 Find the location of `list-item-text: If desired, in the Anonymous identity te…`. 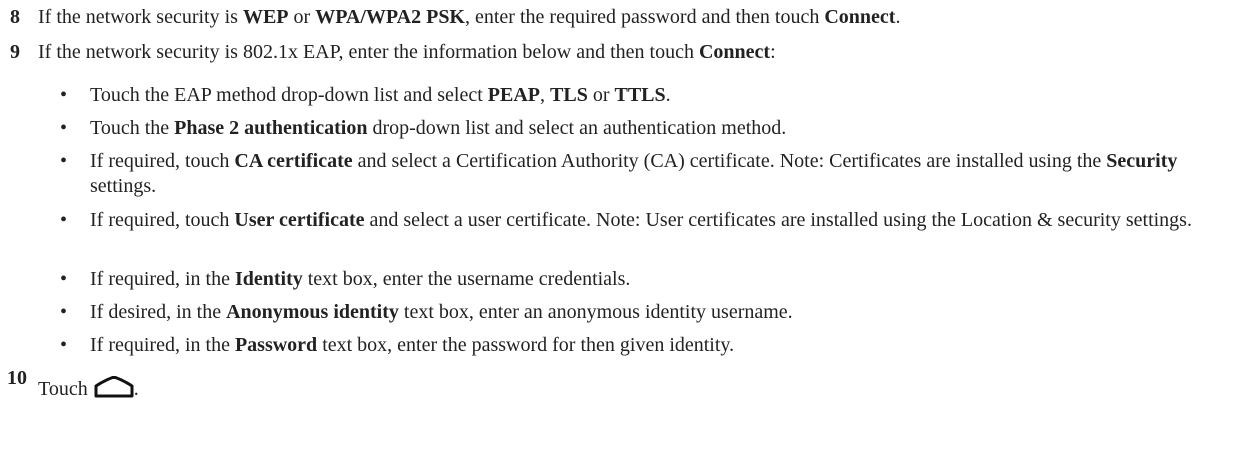

list-item-text: If desired, in the Anonymous identity te… is located at coordinates (660, 312).